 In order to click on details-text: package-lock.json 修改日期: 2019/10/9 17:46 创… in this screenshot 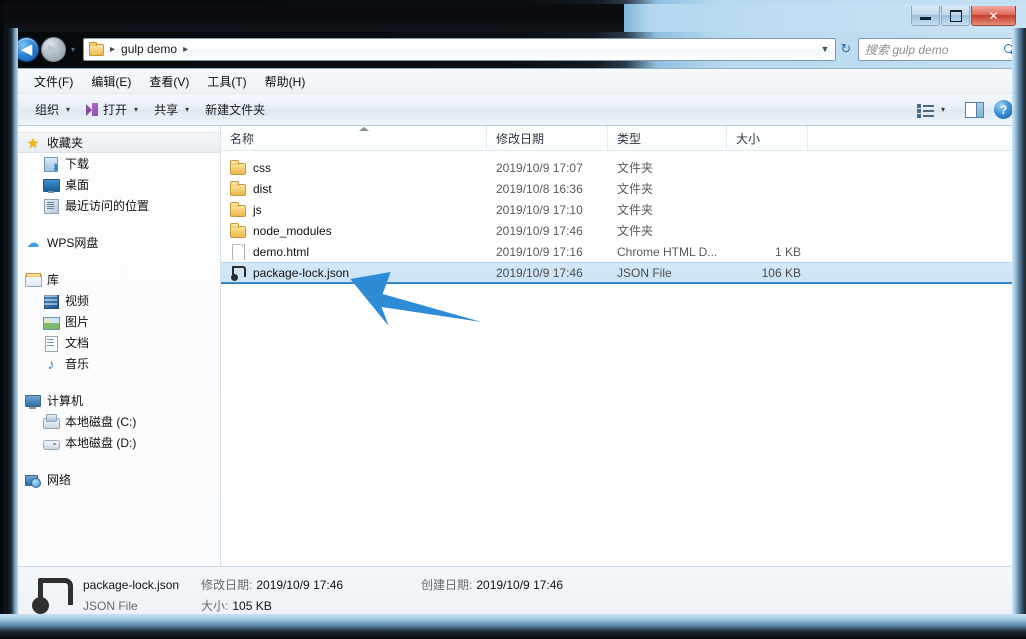, I will do `click(332, 595)`.